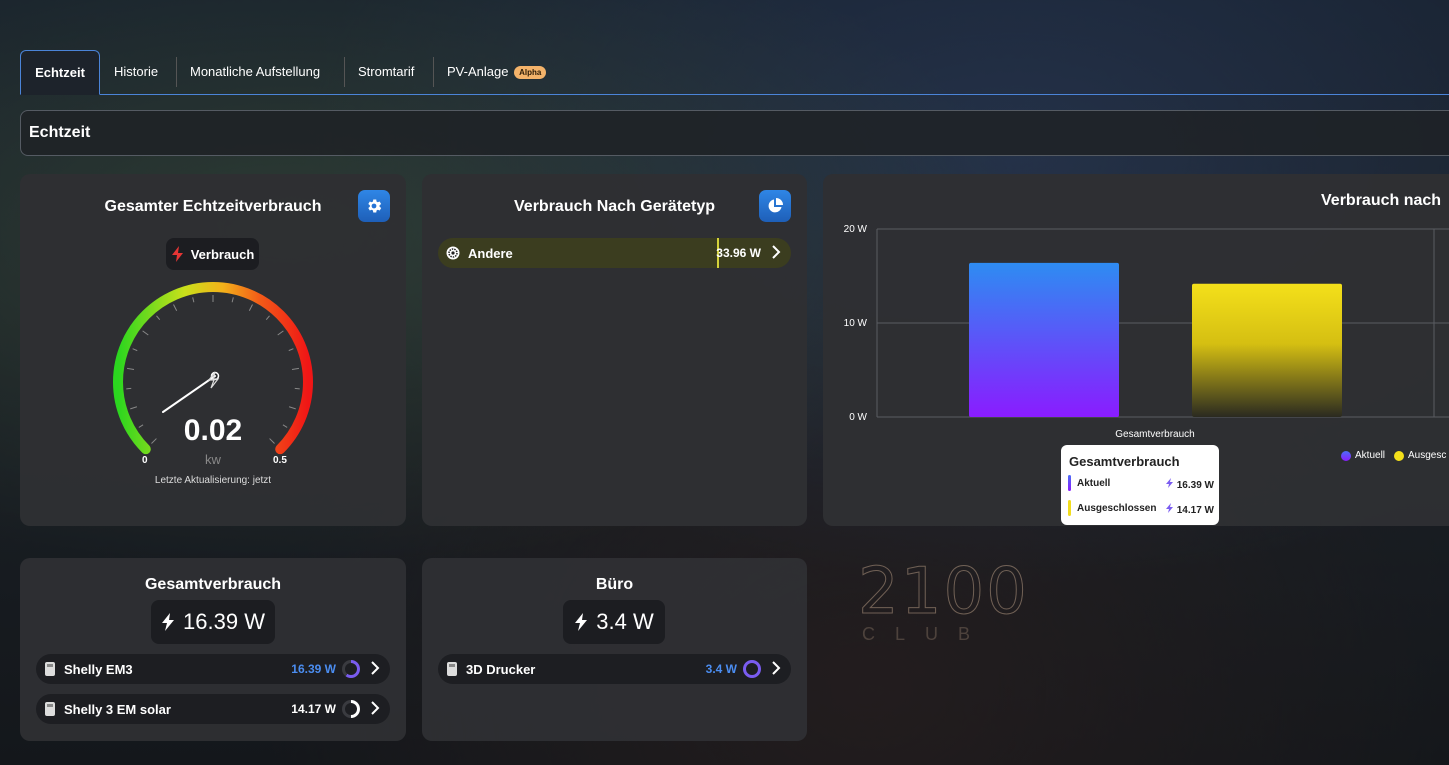 The height and width of the screenshot is (765, 1449). I want to click on tab-label: Stromtarif, so click(386, 71).